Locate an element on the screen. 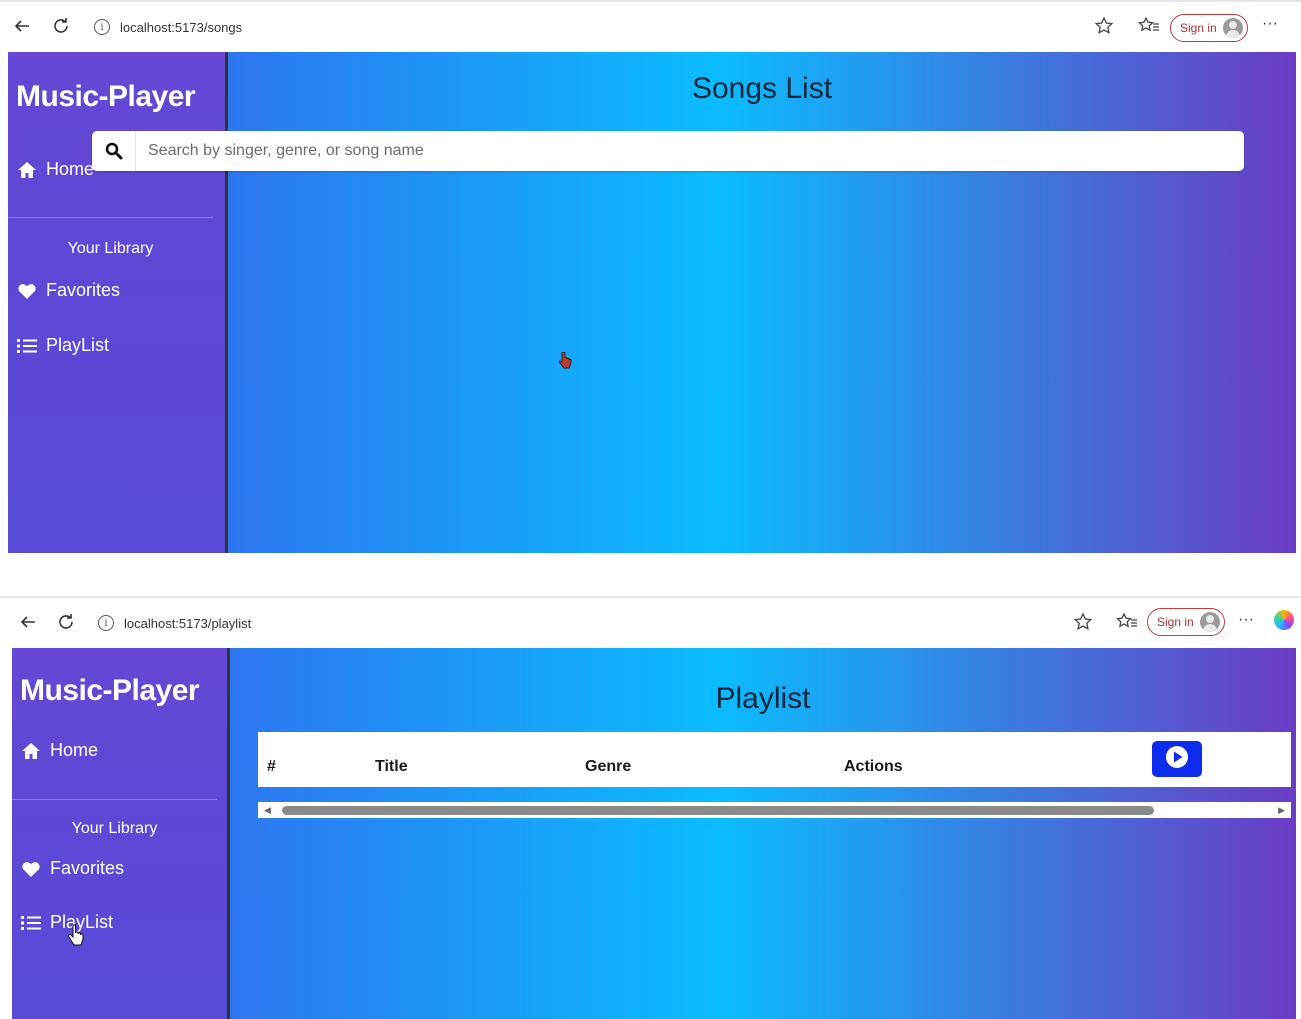 The image size is (1301, 1019). cursor-pointer-icon is located at coordinates (565, 363).